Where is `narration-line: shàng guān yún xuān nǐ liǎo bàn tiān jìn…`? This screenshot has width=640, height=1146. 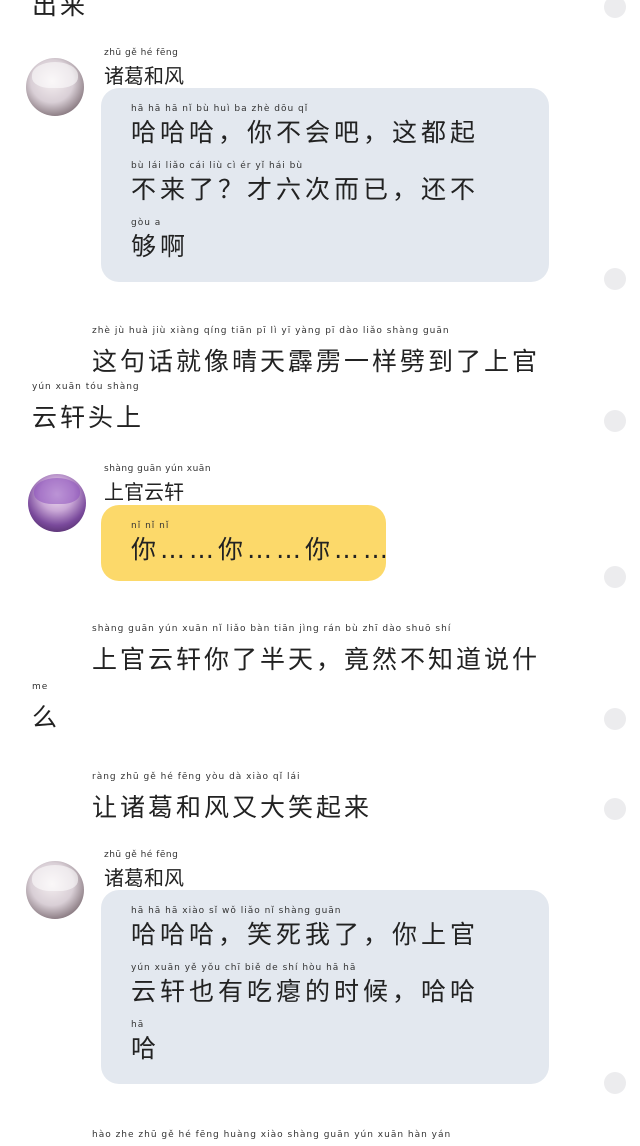
narration-line: shàng guān yún xuān nǐ liǎo bàn tiān jìn… is located at coordinates (316, 649).